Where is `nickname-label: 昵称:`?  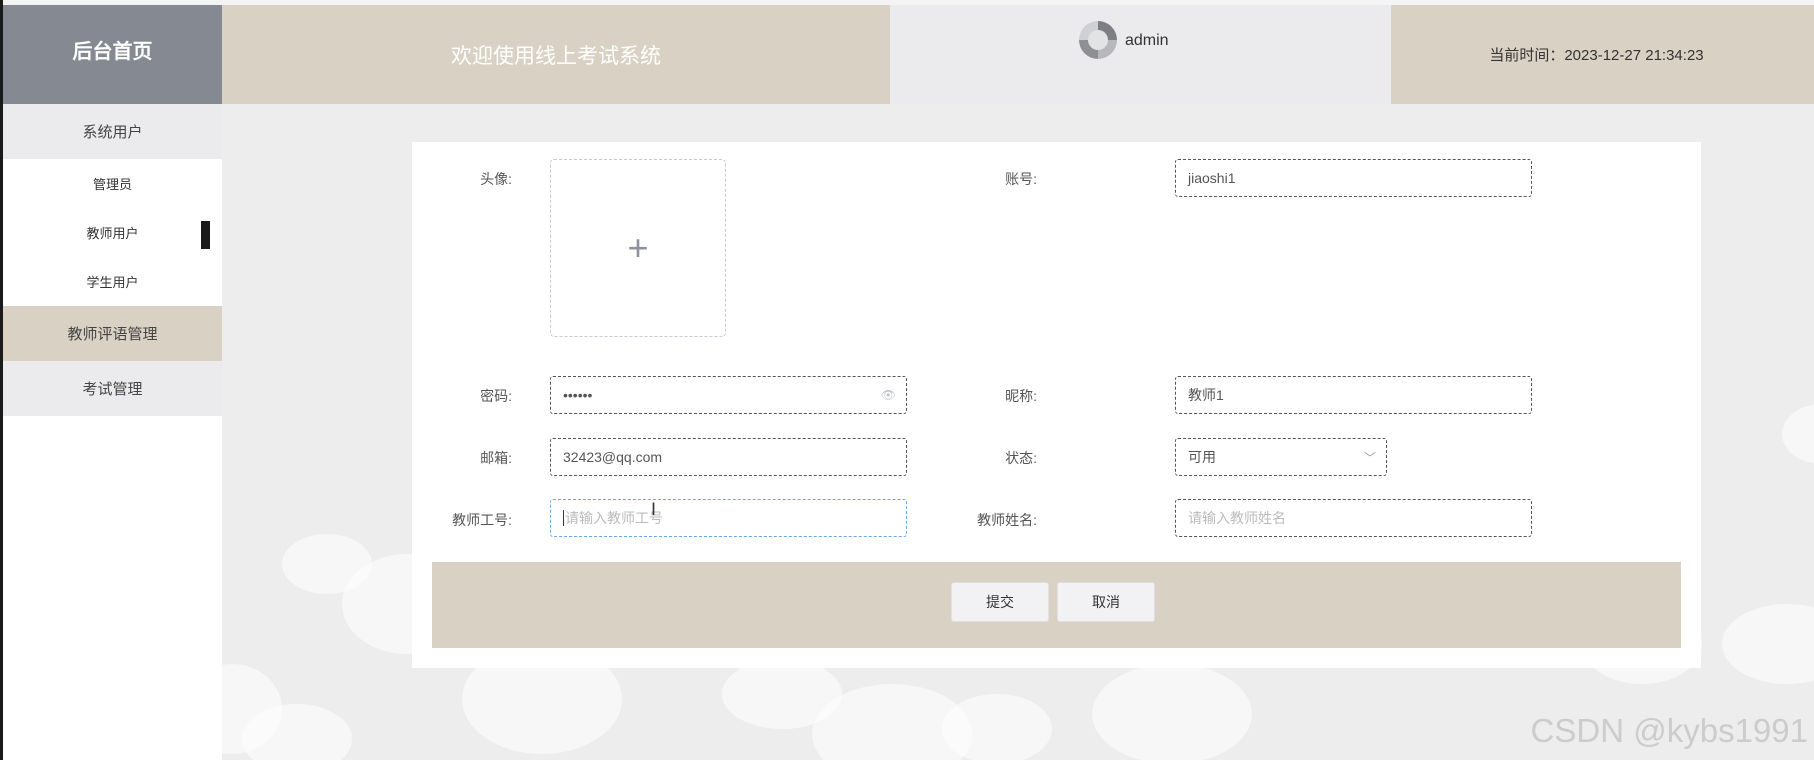
nickname-label: 昵称: is located at coordinates (1021, 396).